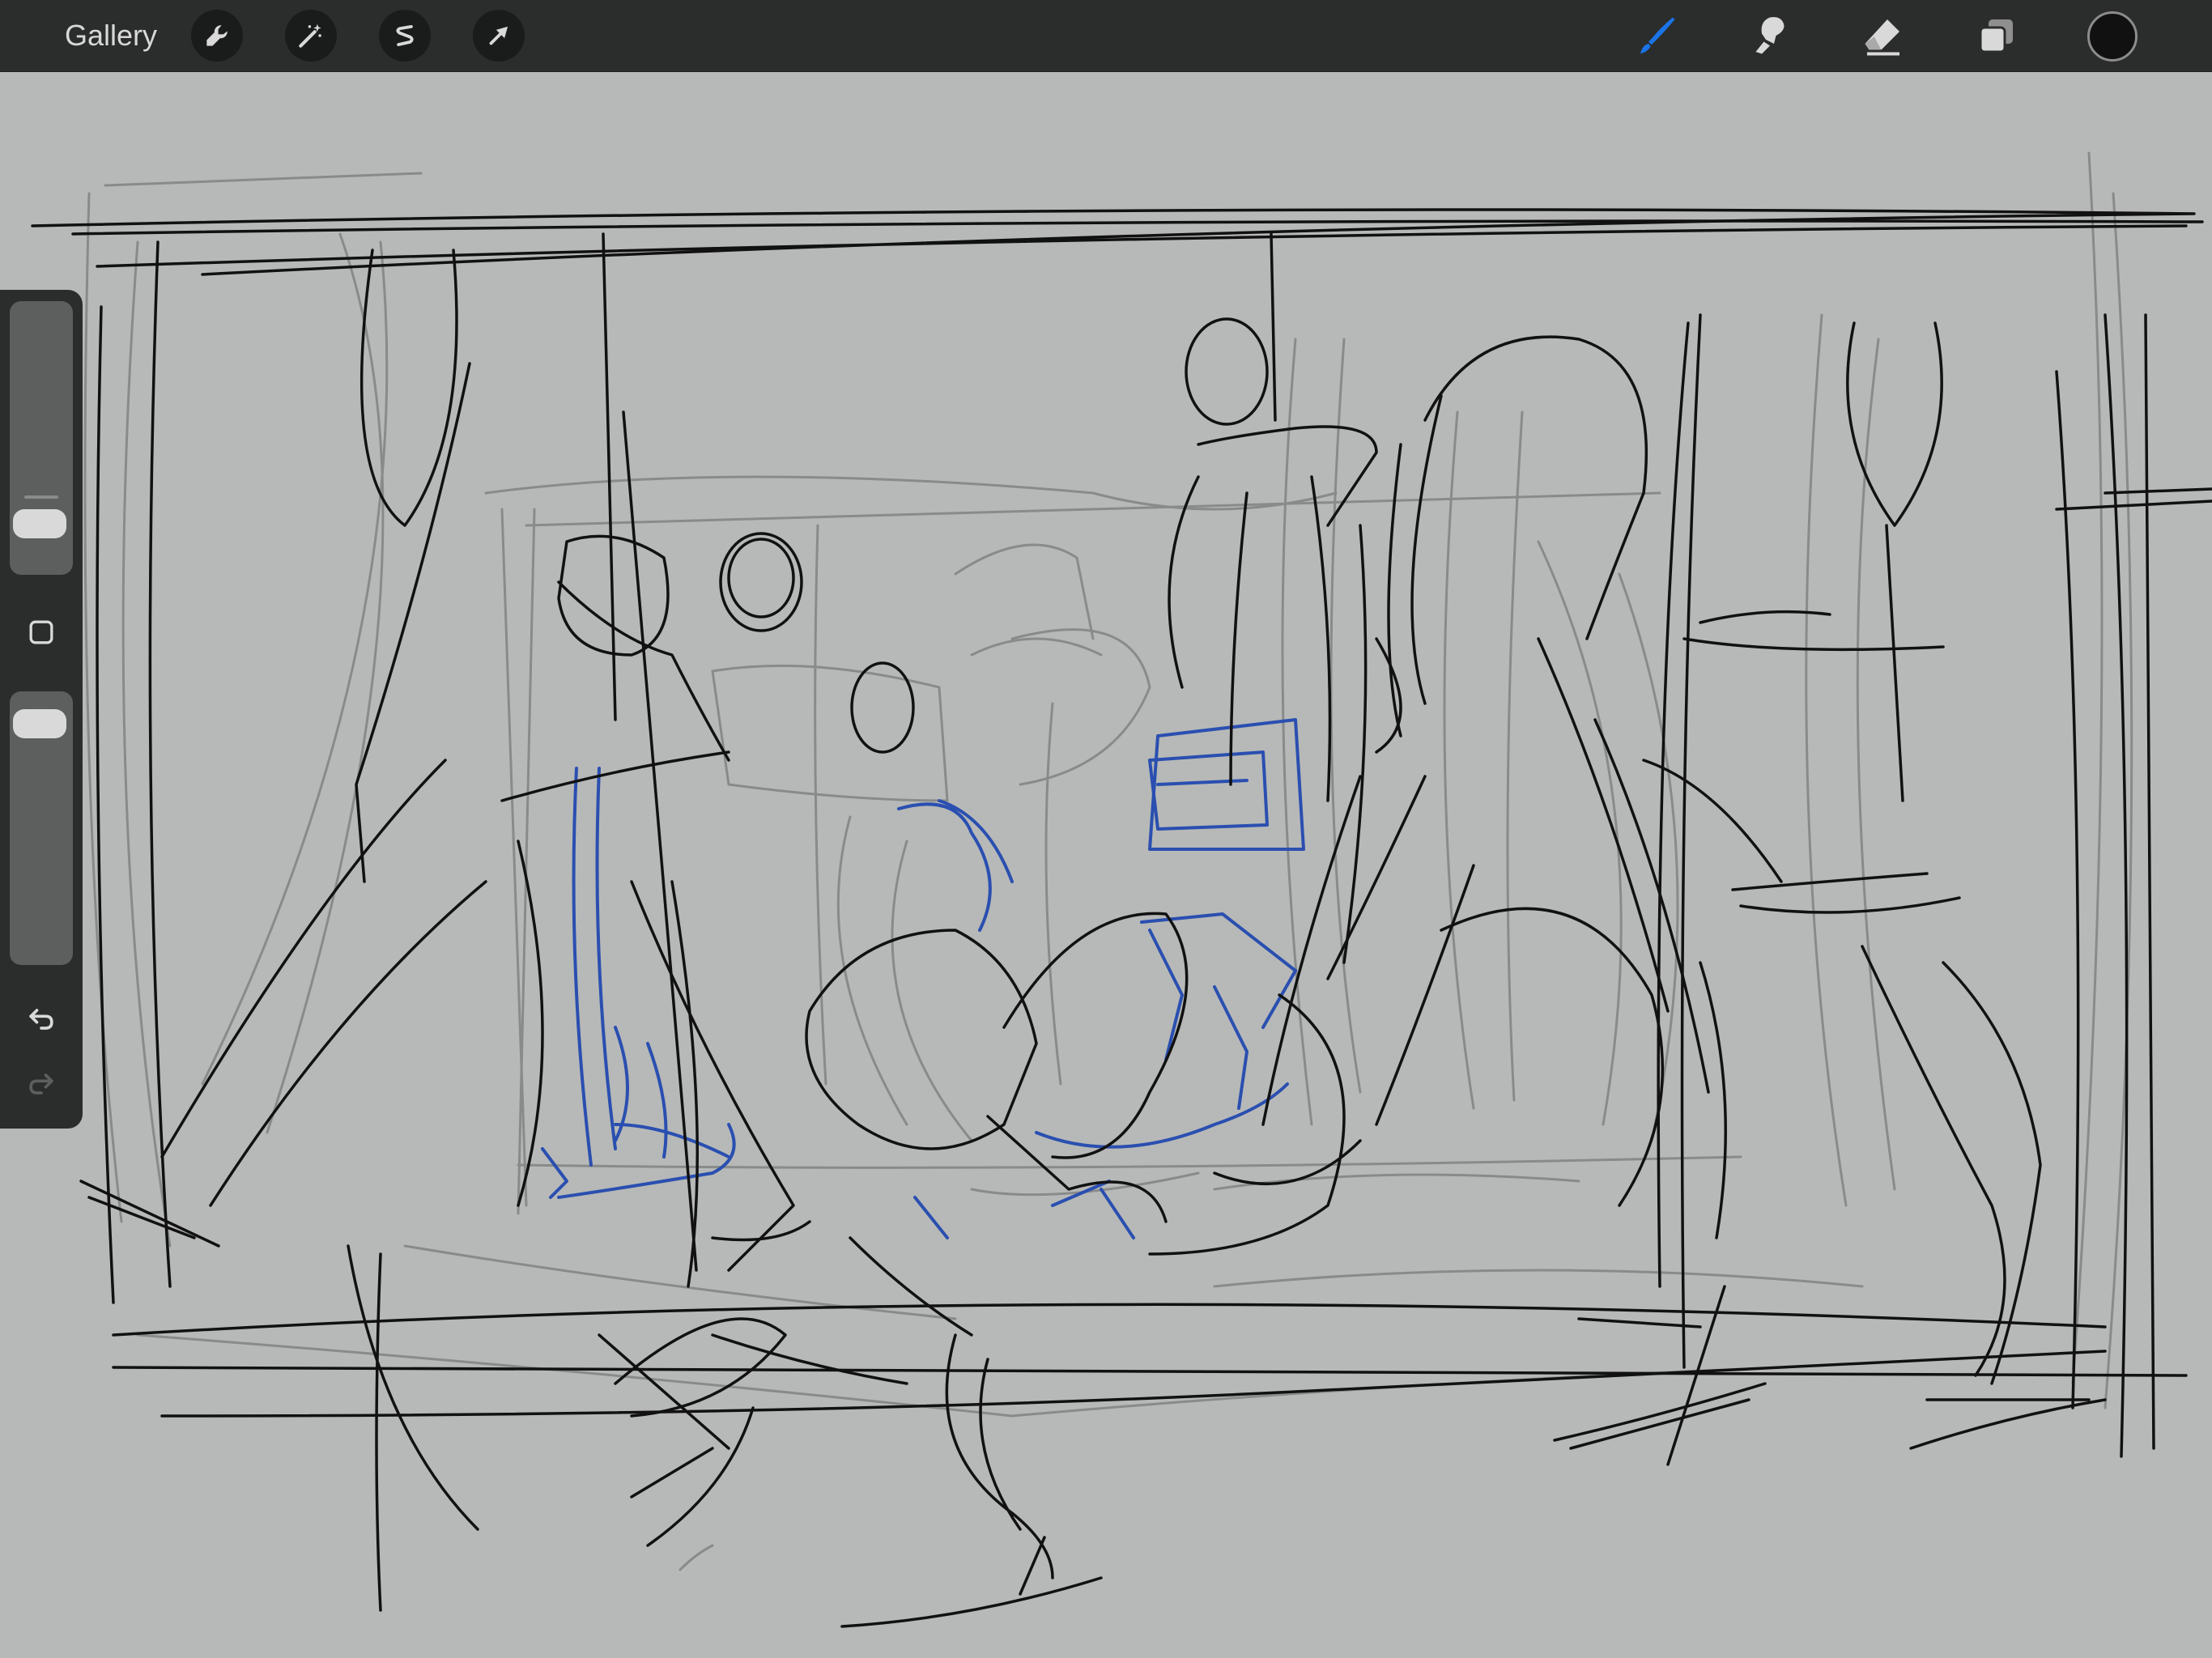 This screenshot has width=2212, height=1658. Describe the element at coordinates (39, 523) in the screenshot. I see `brush-size-handle` at that location.